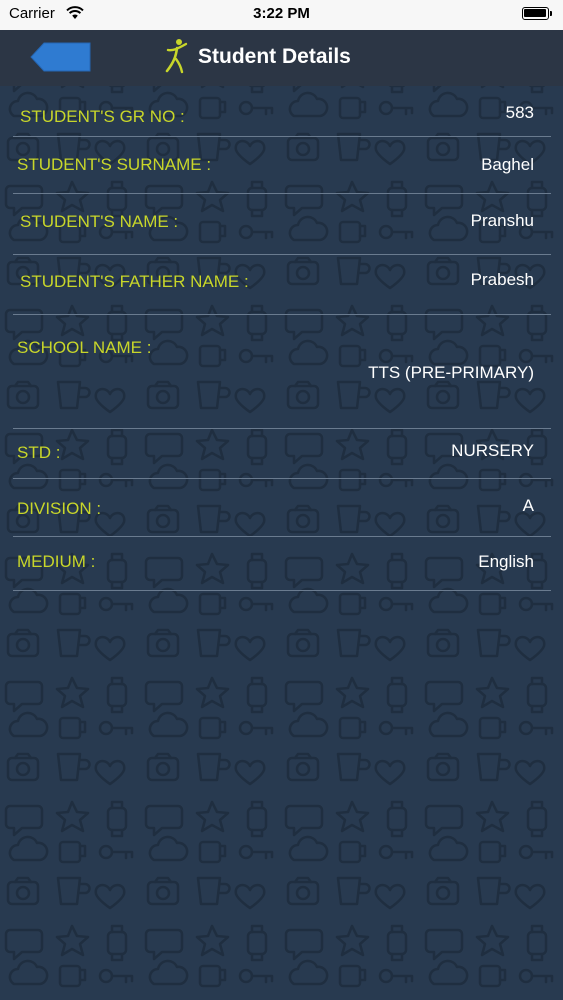 The width and height of the screenshot is (563, 1000). Describe the element at coordinates (281, 165) in the screenshot. I see `detail-row-surname: STUDENT'S SURNAME : Baghel` at that location.